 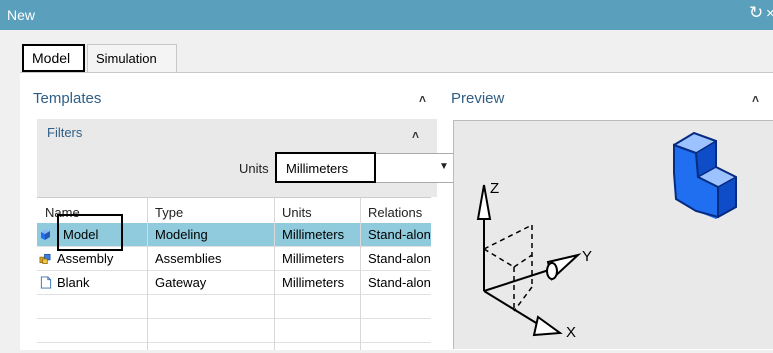 I want to click on cube-icon, so click(x=705, y=175).